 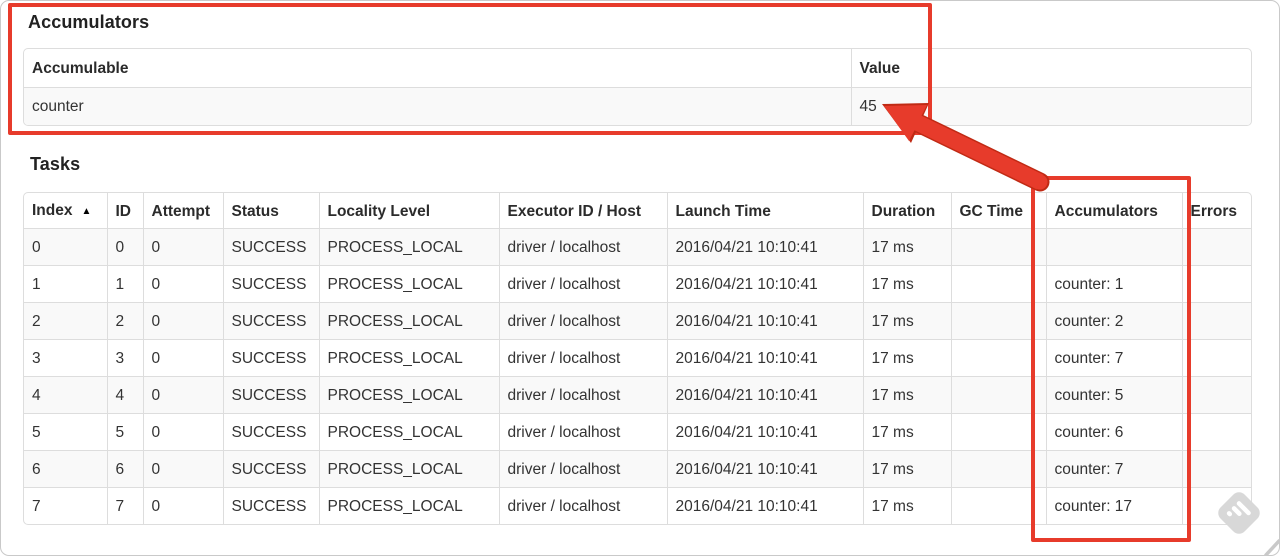 What do you see at coordinates (255, 211) in the screenshot?
I see `column-header-label: Status` at bounding box center [255, 211].